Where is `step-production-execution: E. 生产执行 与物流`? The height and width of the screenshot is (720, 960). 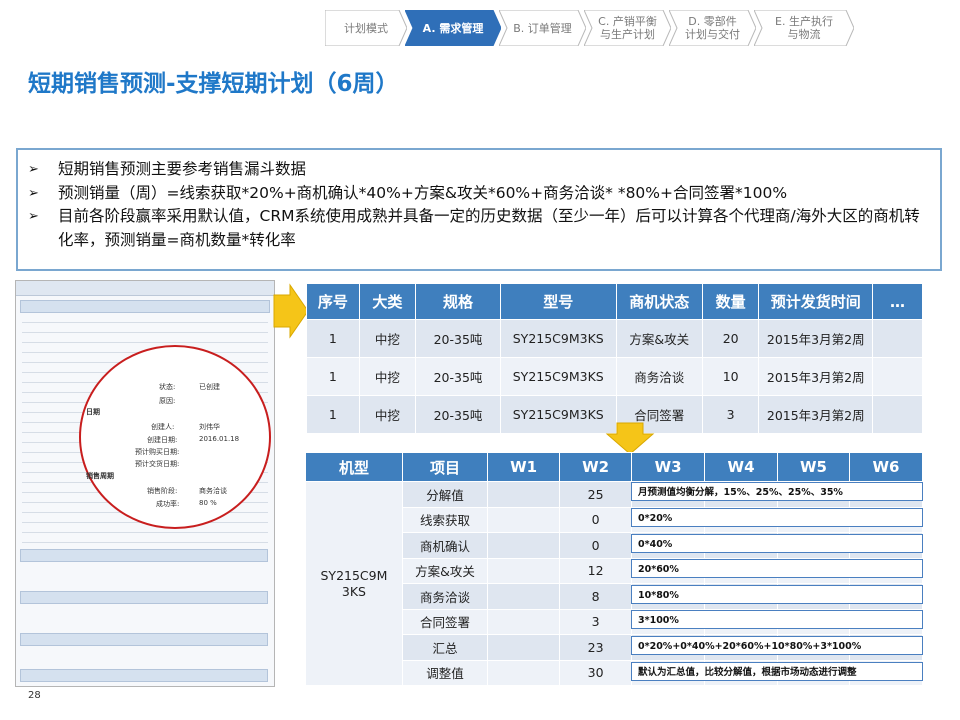 step-production-execution: E. 生产执行 与物流 is located at coordinates (804, 28).